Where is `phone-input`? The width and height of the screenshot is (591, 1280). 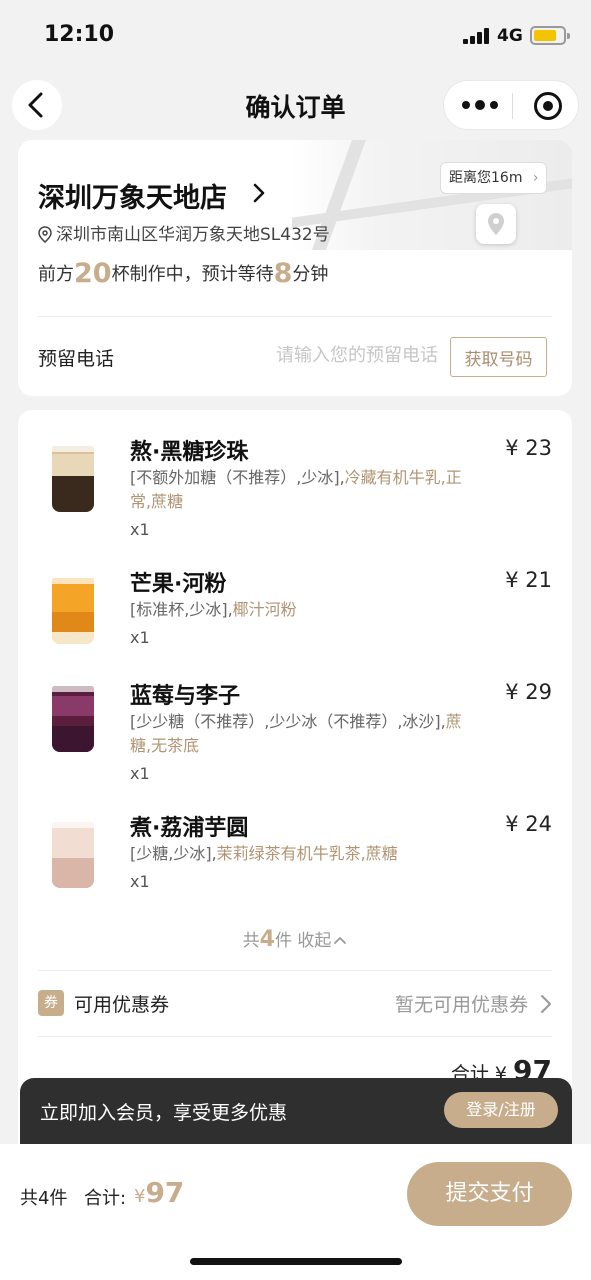 phone-input is located at coordinates (333, 355).